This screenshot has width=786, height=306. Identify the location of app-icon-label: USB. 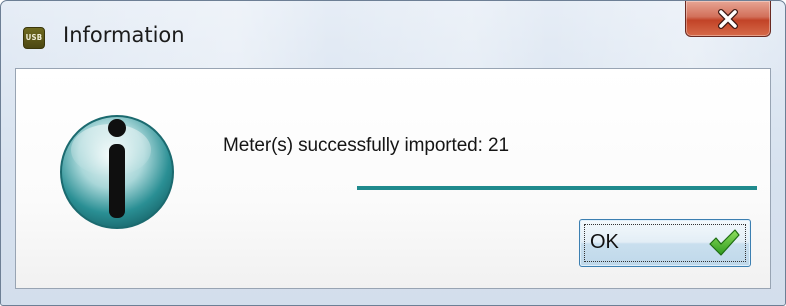
(34, 38).